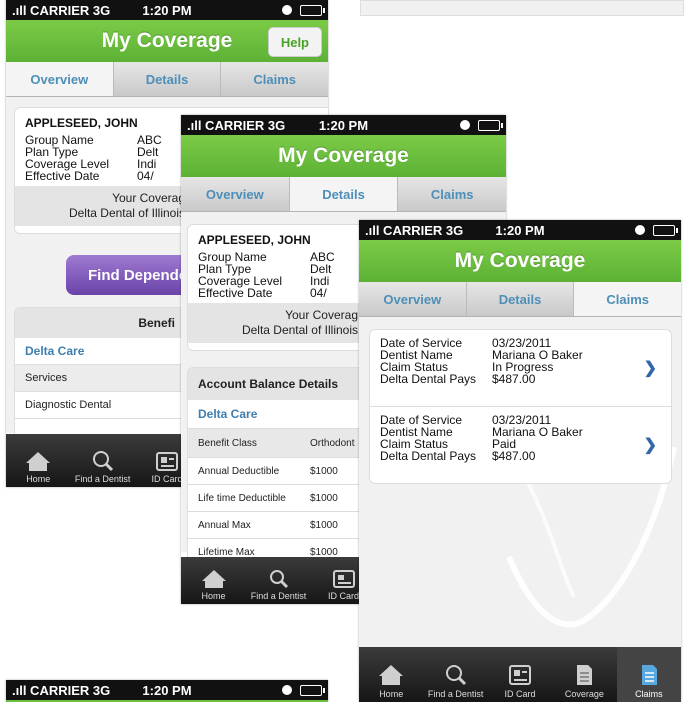  What do you see at coordinates (46, 378) in the screenshot?
I see `services-label: Services` at bounding box center [46, 378].